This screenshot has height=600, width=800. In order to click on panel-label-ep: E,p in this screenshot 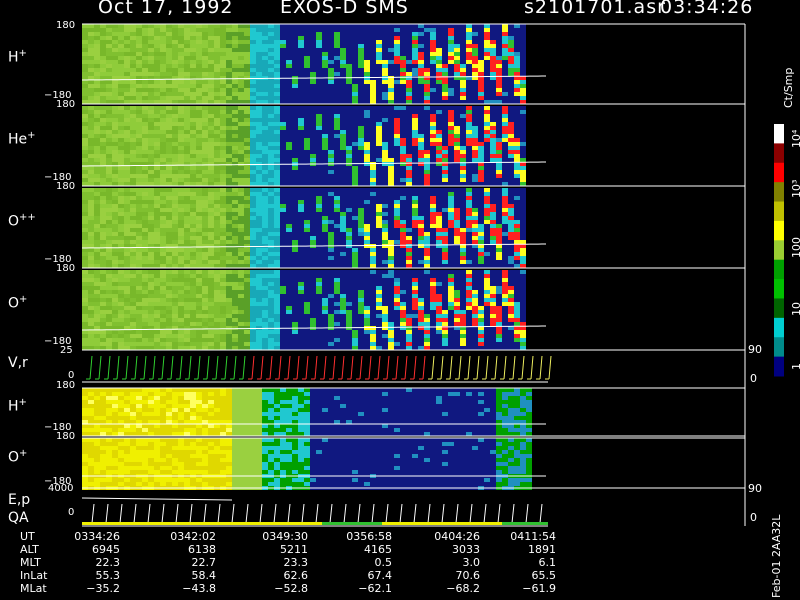, I will do `click(19, 500)`.